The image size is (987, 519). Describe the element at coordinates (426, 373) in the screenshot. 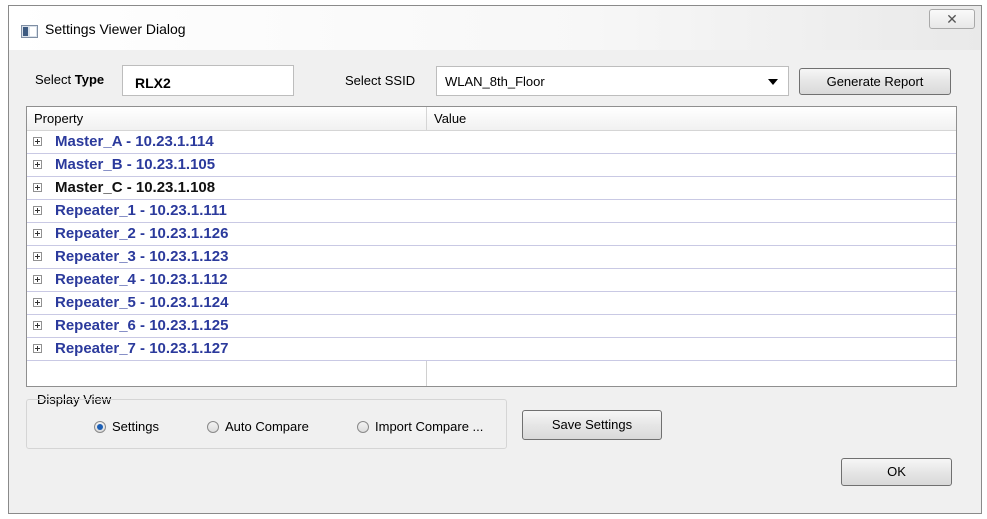

I see `column-guide-line` at that location.